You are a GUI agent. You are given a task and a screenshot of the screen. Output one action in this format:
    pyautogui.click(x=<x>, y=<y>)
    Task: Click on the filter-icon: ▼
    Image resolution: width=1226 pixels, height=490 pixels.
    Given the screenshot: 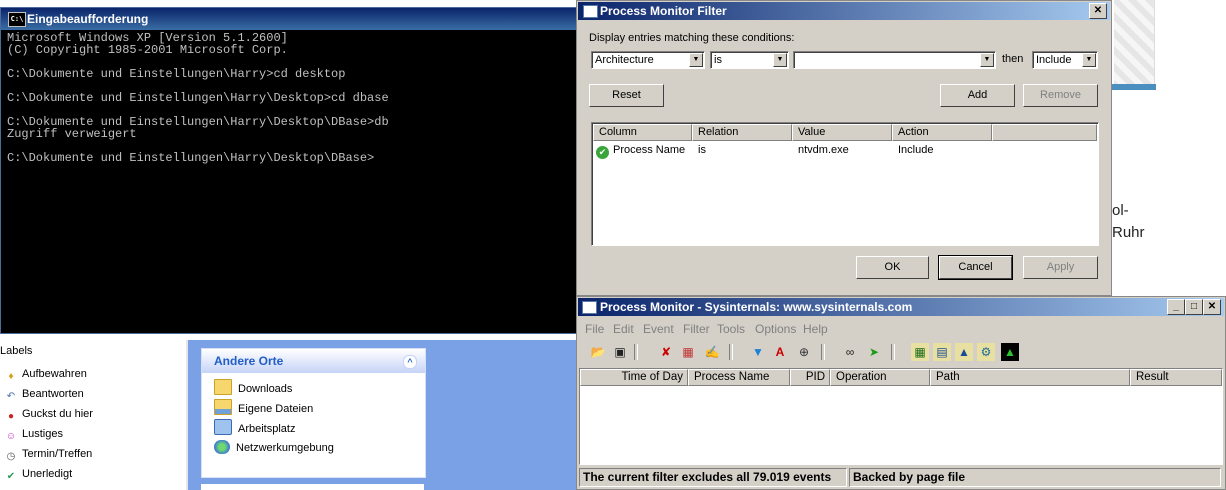 What is the action you would take?
    pyautogui.click(x=758, y=352)
    